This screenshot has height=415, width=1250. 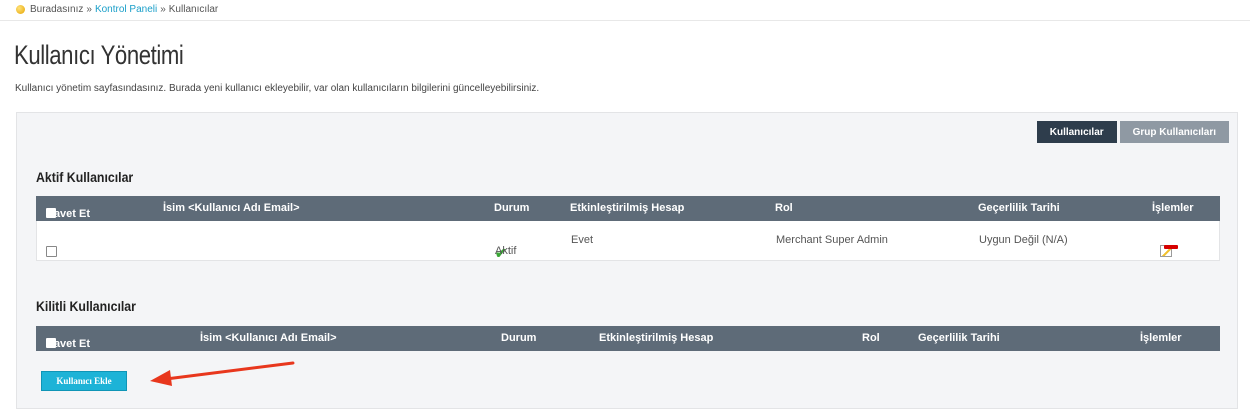 What do you see at coordinates (1171, 247) in the screenshot?
I see `delete-icon` at bounding box center [1171, 247].